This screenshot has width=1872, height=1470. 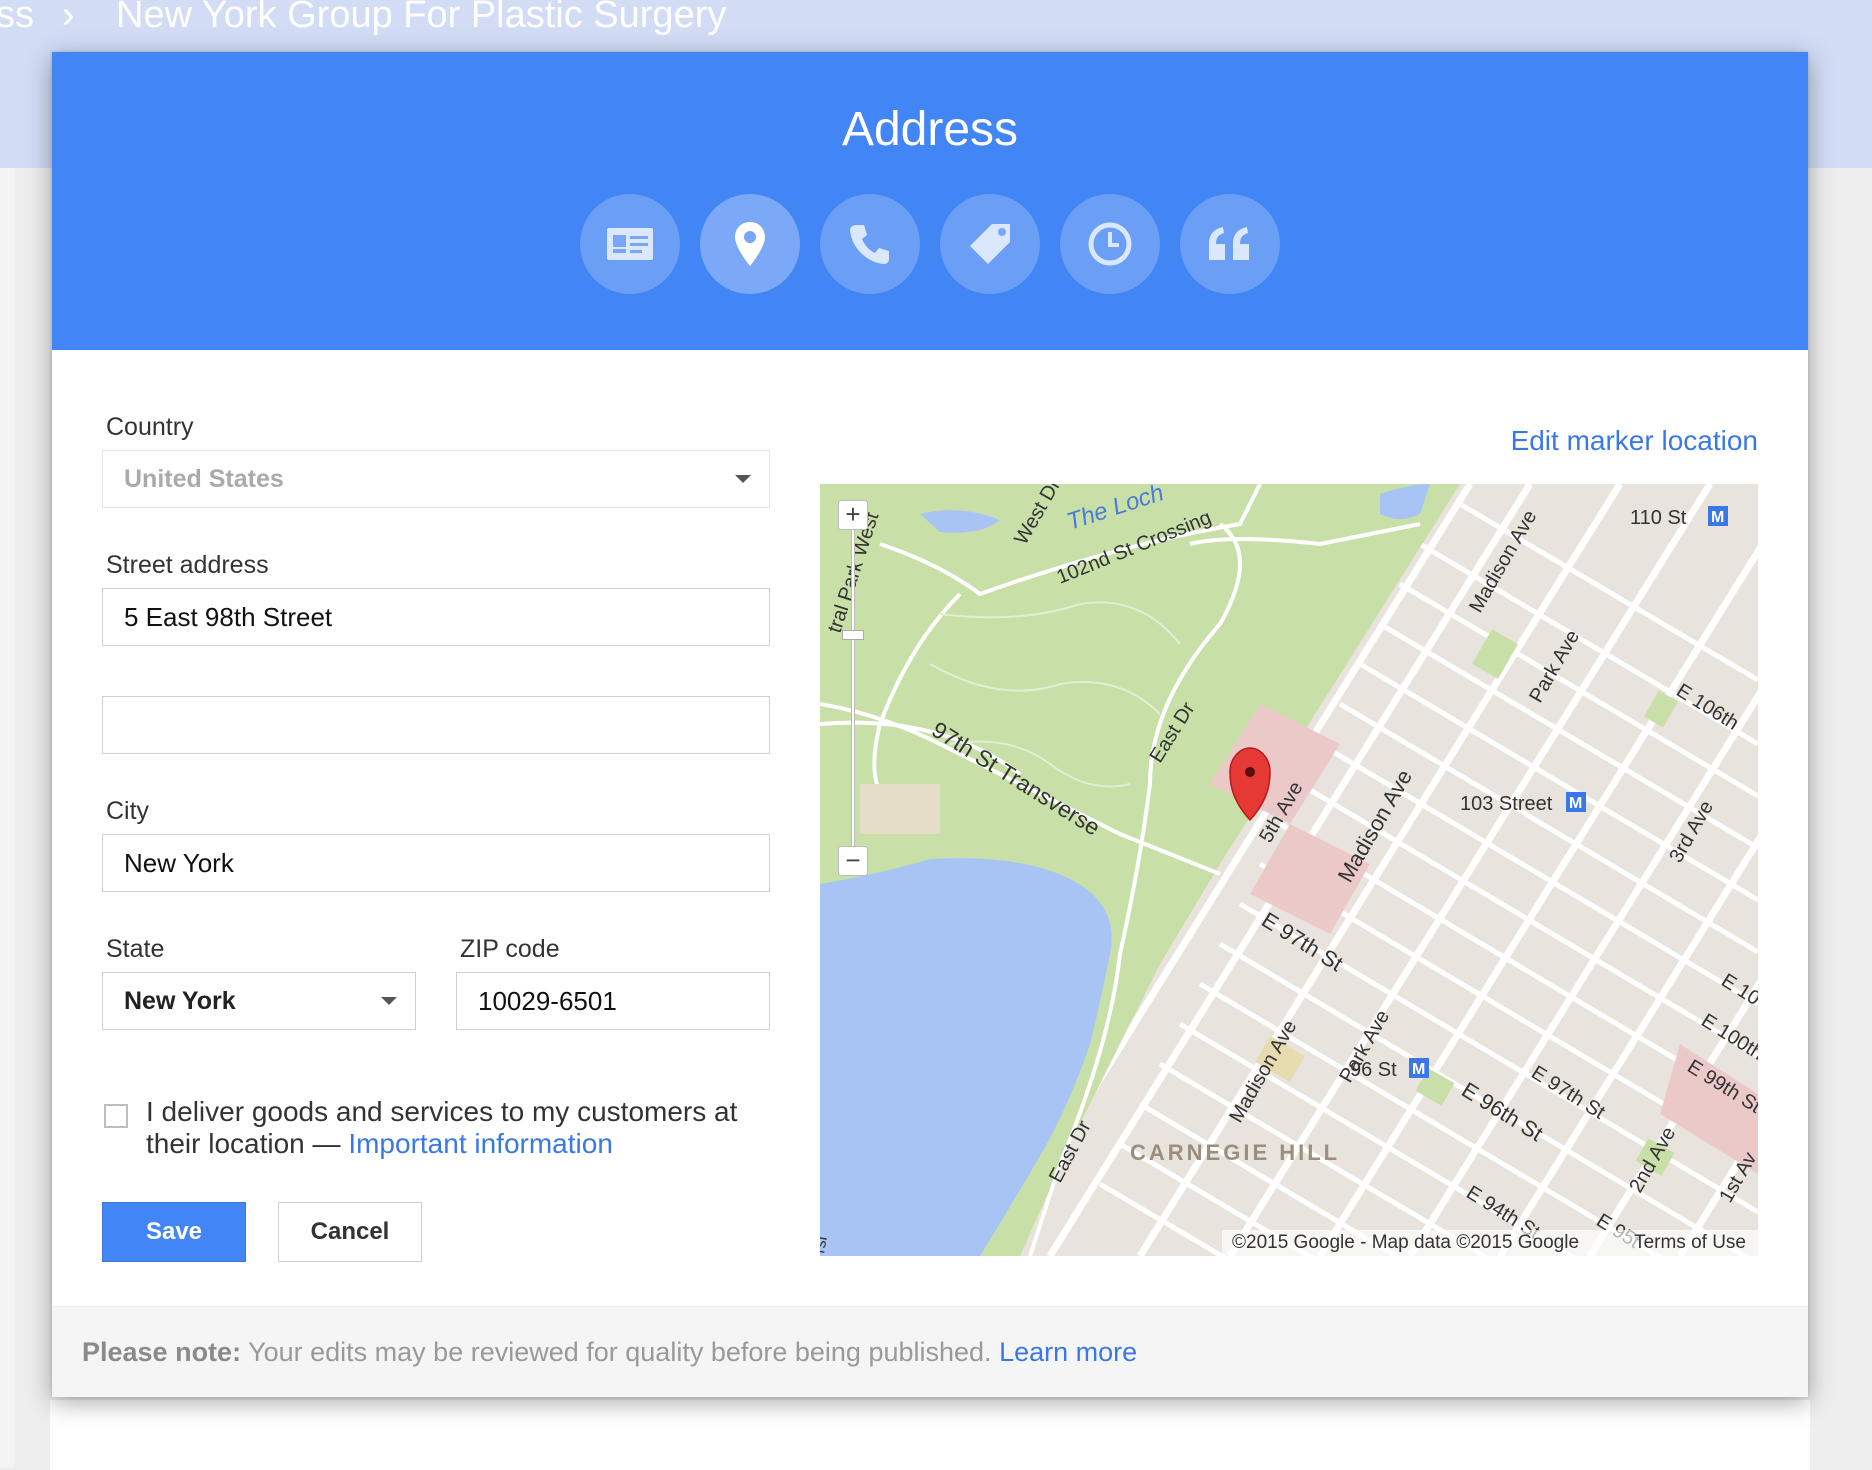 I want to click on zoom-slider-track, so click(x=853, y=688).